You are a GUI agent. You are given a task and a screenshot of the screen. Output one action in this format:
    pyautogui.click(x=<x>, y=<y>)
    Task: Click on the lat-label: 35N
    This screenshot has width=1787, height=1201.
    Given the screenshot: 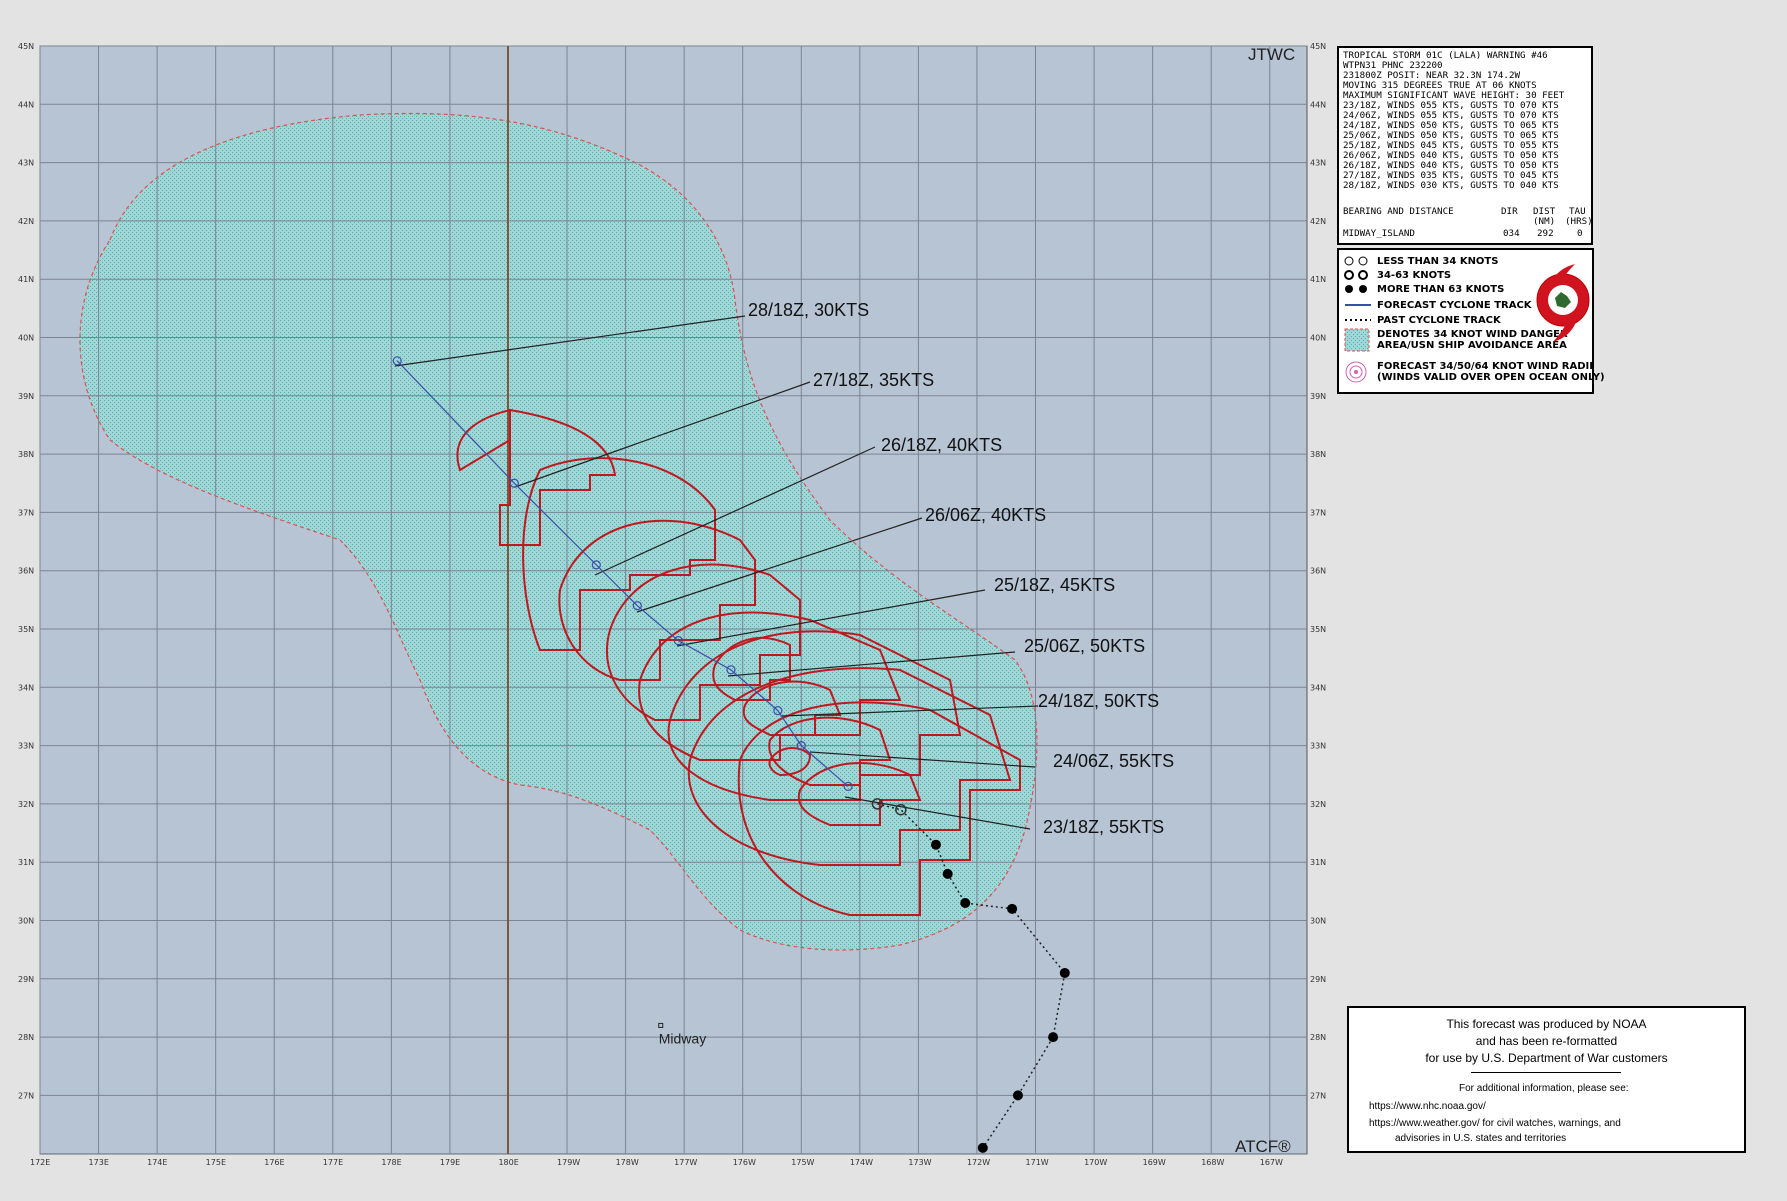 What is the action you would take?
    pyautogui.click(x=26, y=629)
    